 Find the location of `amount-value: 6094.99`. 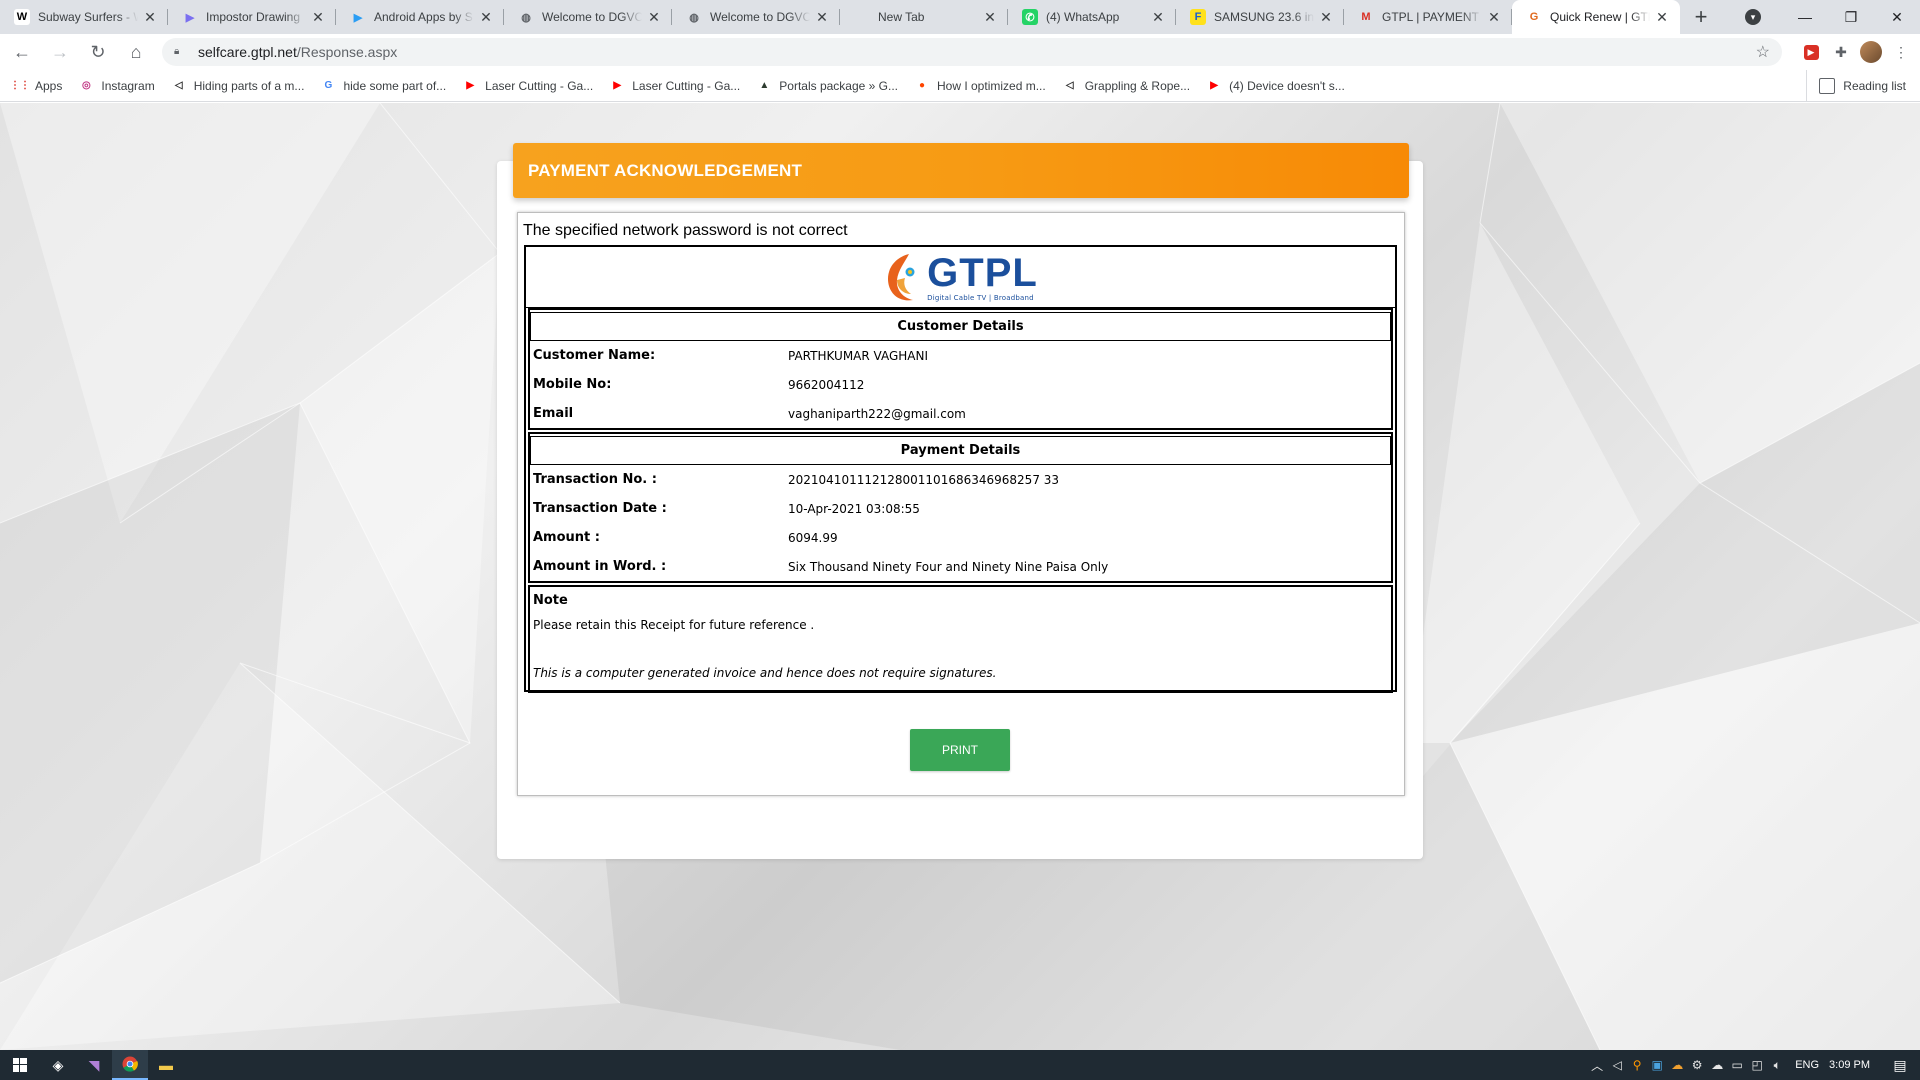

amount-value: 6094.99 is located at coordinates (813, 537).